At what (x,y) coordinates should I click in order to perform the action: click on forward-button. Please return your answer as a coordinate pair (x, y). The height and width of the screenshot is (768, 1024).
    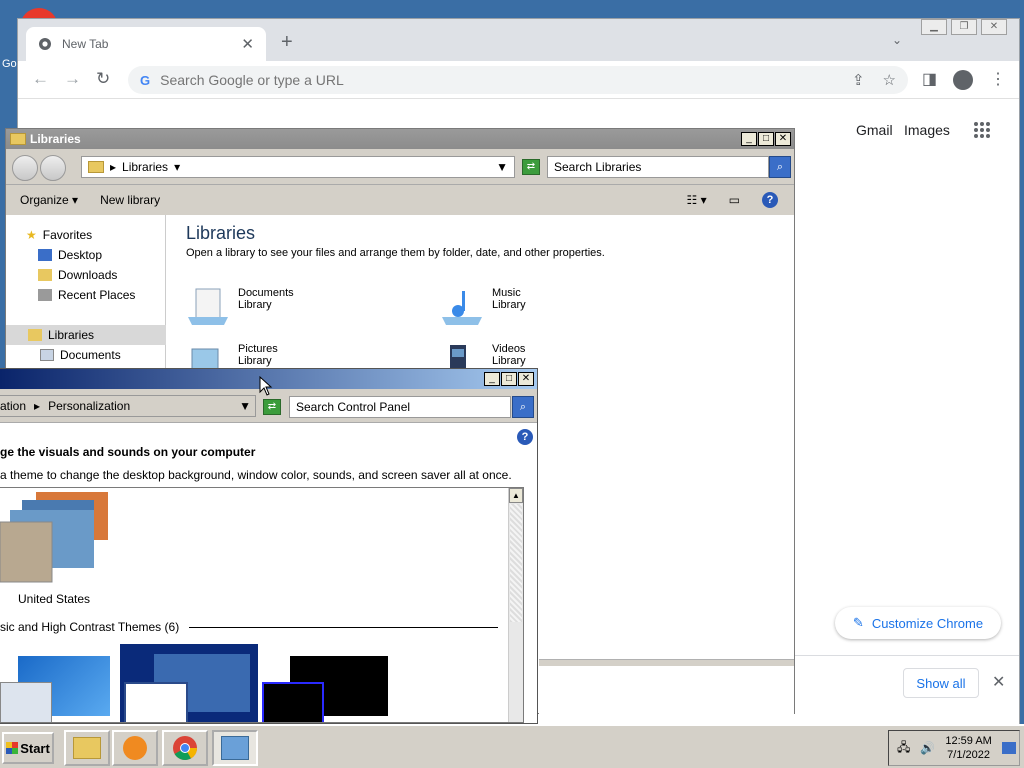
    Looking at the image, I should click on (53, 168).